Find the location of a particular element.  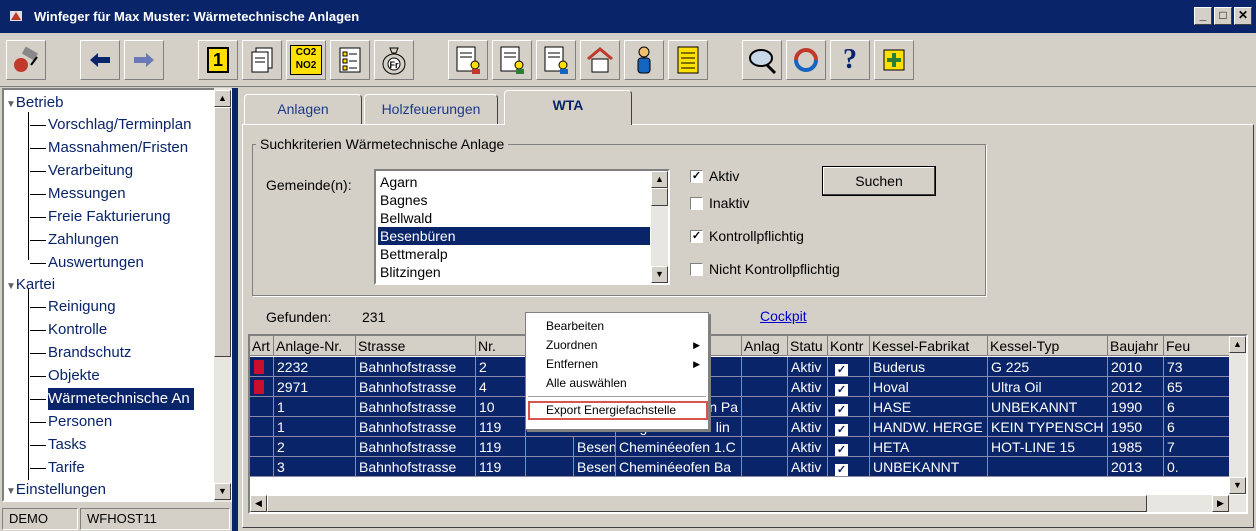

app-logo-icon is located at coordinates (26, 60).